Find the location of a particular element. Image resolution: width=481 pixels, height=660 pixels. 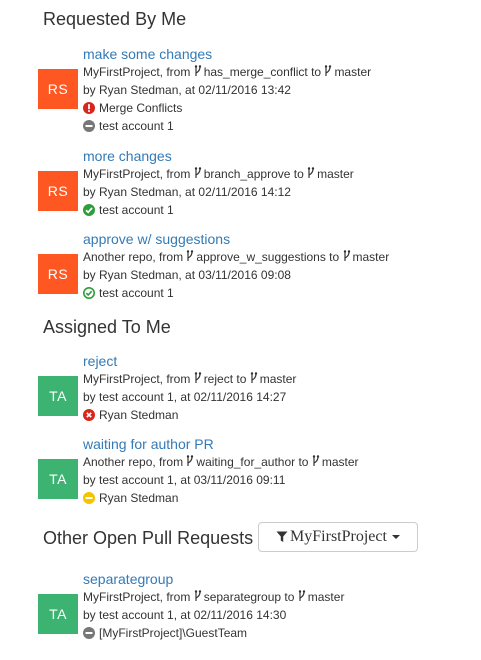

reviewer-group: [MyFirstProject]\GuestTeam is located at coordinates (173, 633).